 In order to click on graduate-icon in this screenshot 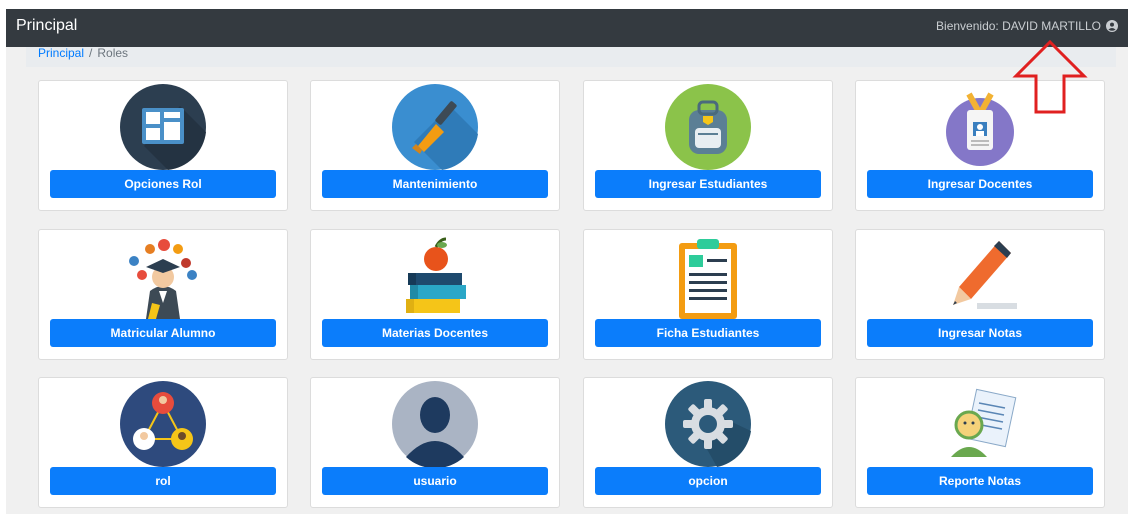, I will do `click(163, 276)`.